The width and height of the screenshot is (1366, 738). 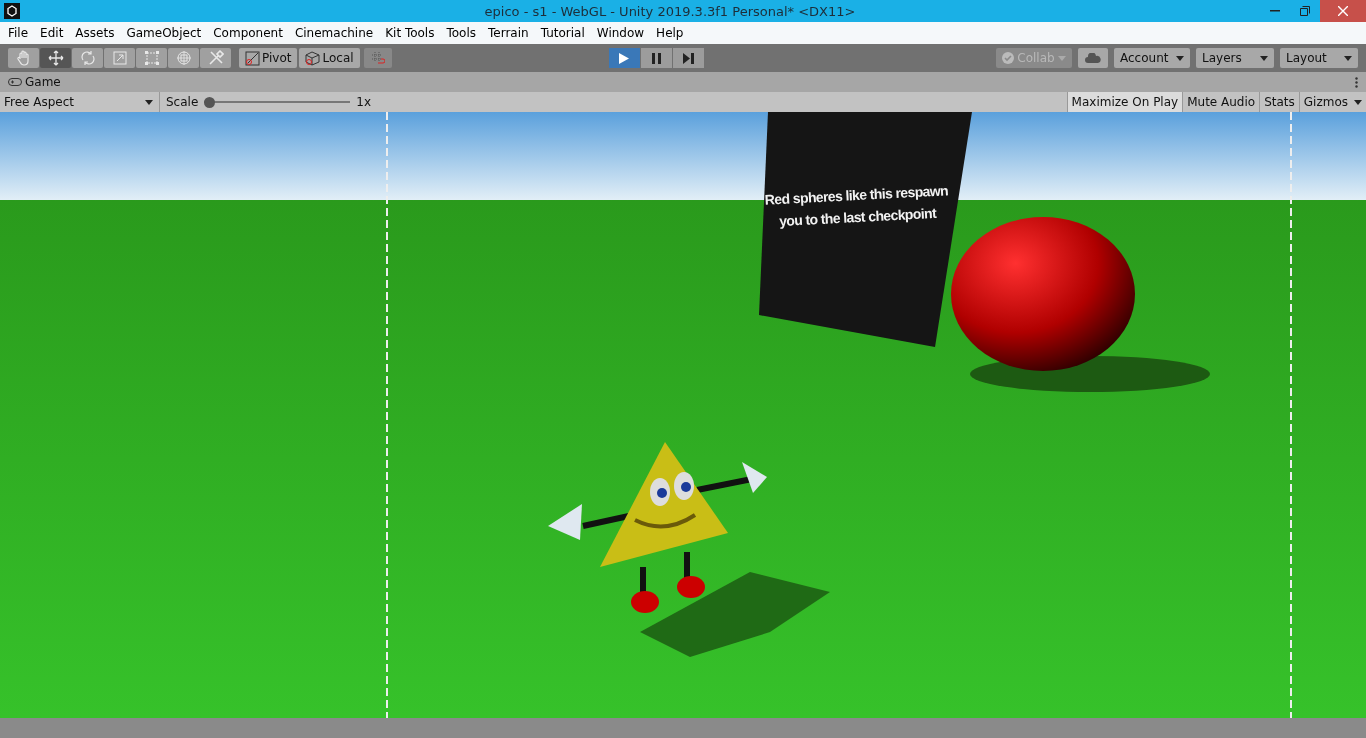 I want to click on tools-icon, so click(x=215, y=58).